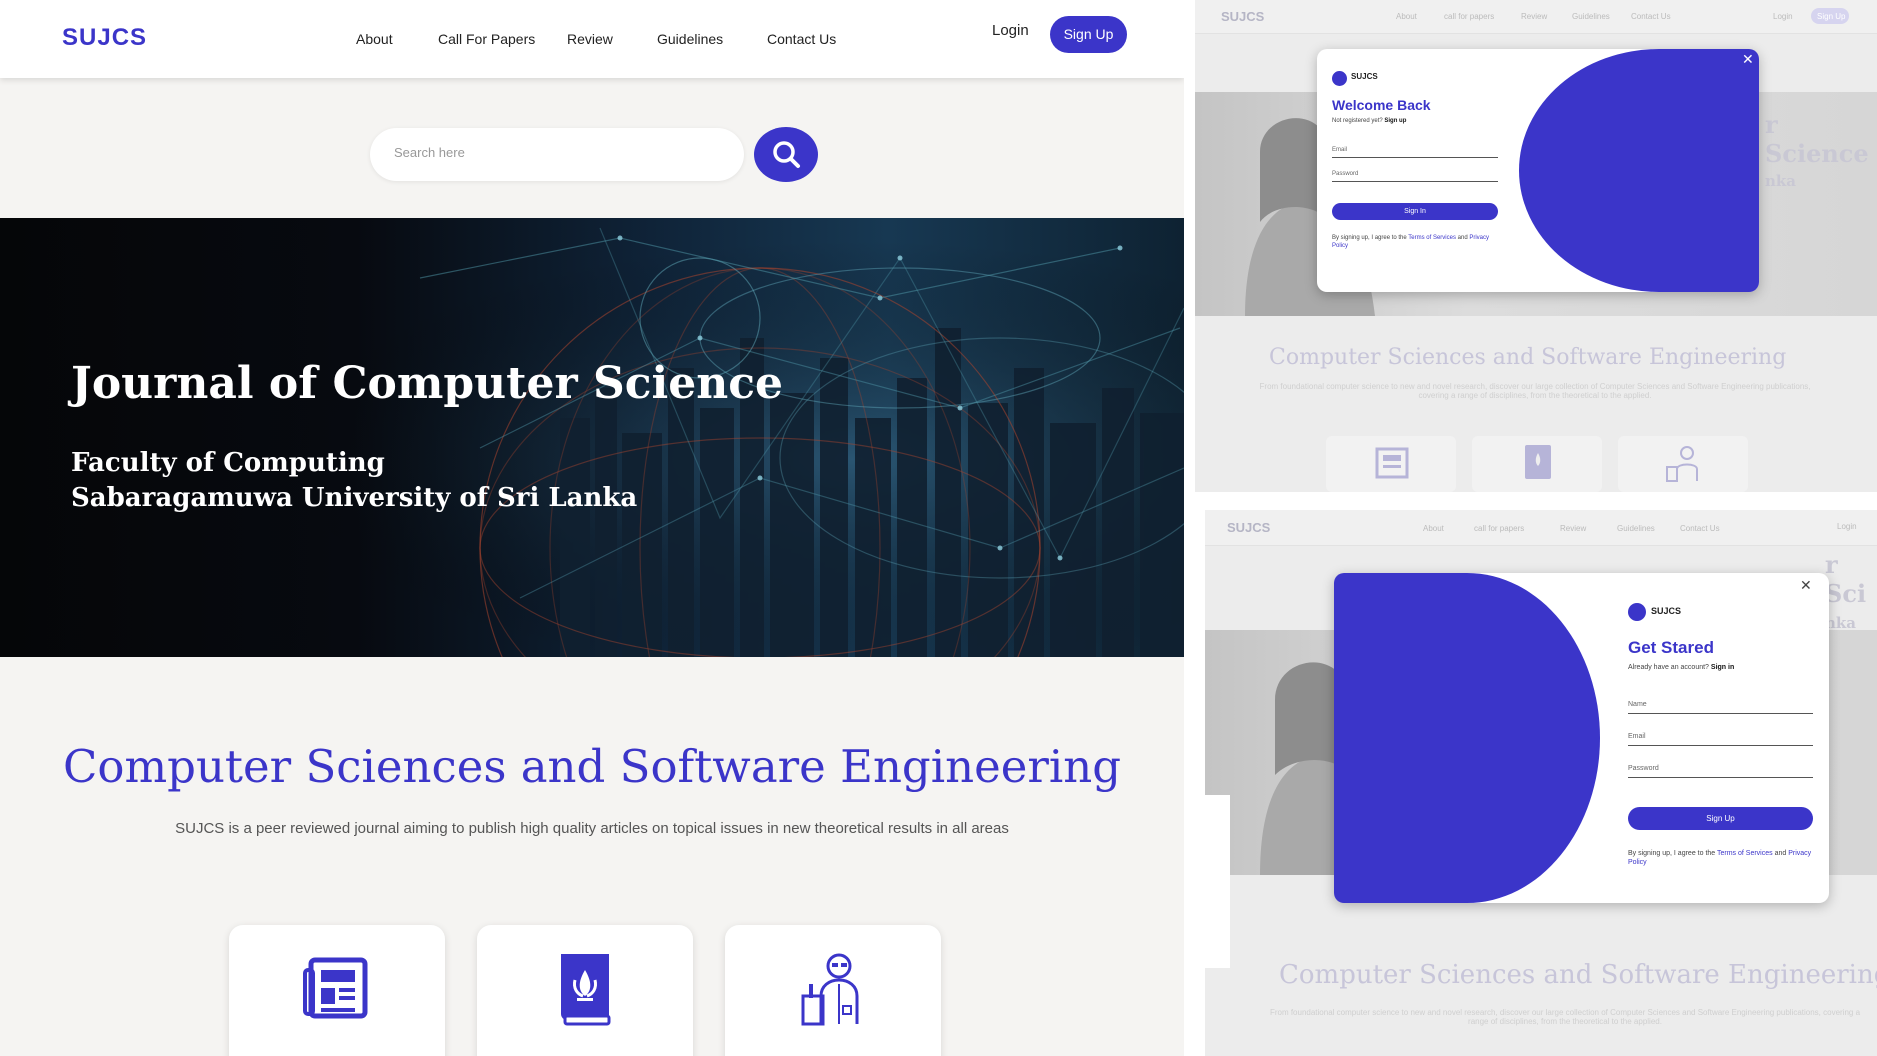  I want to click on panel-divider, so click(1207, 881).